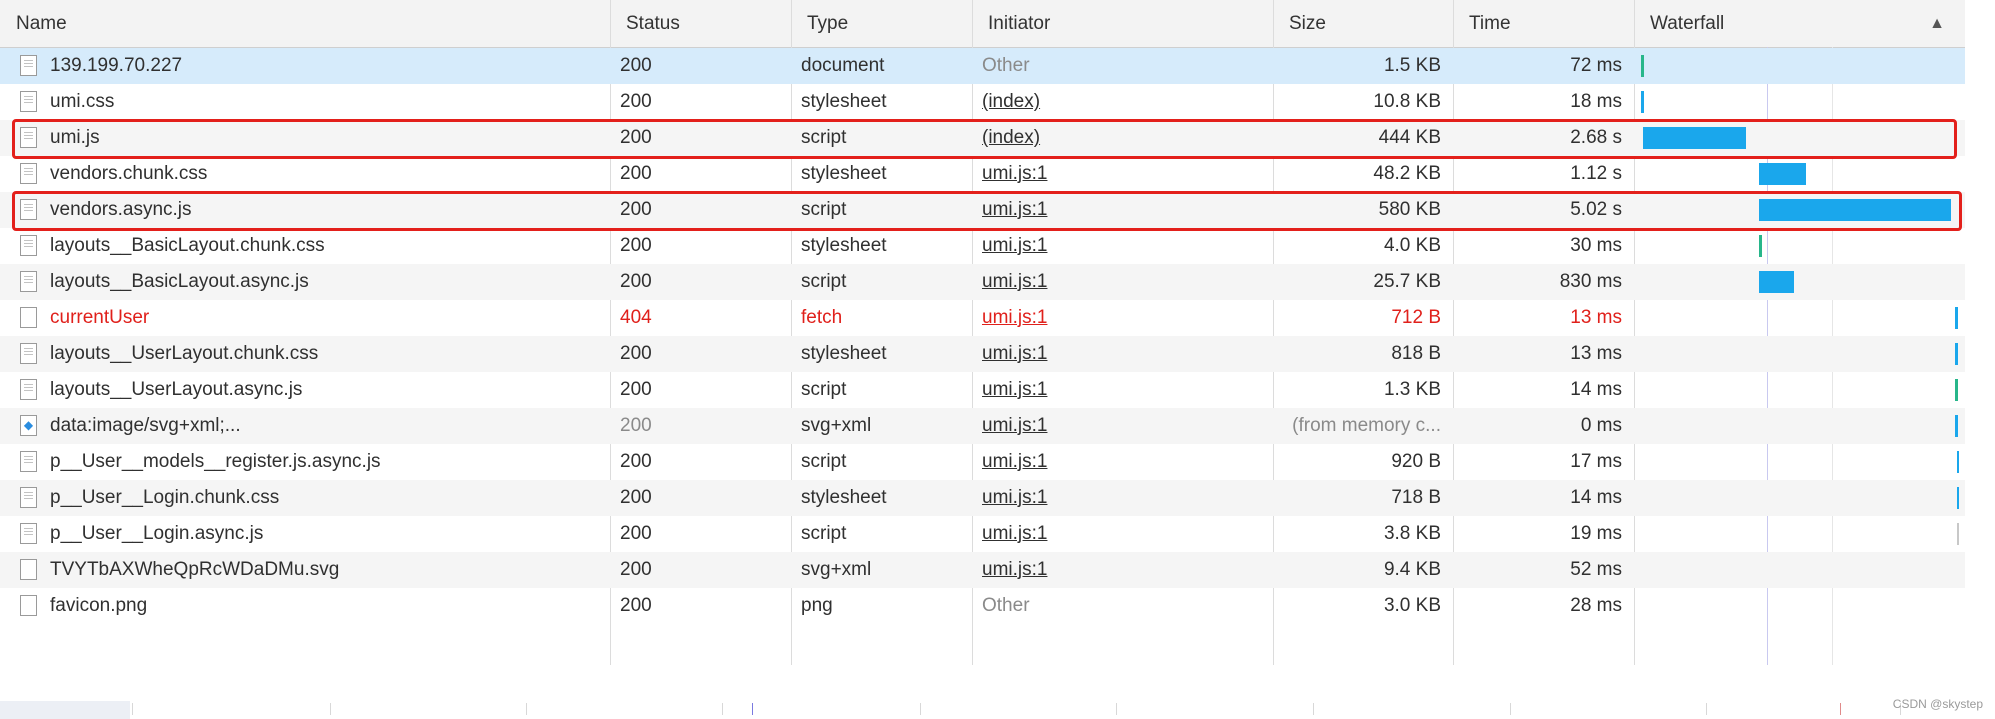  I want to click on cell-initiator: (index), so click(1127, 102).